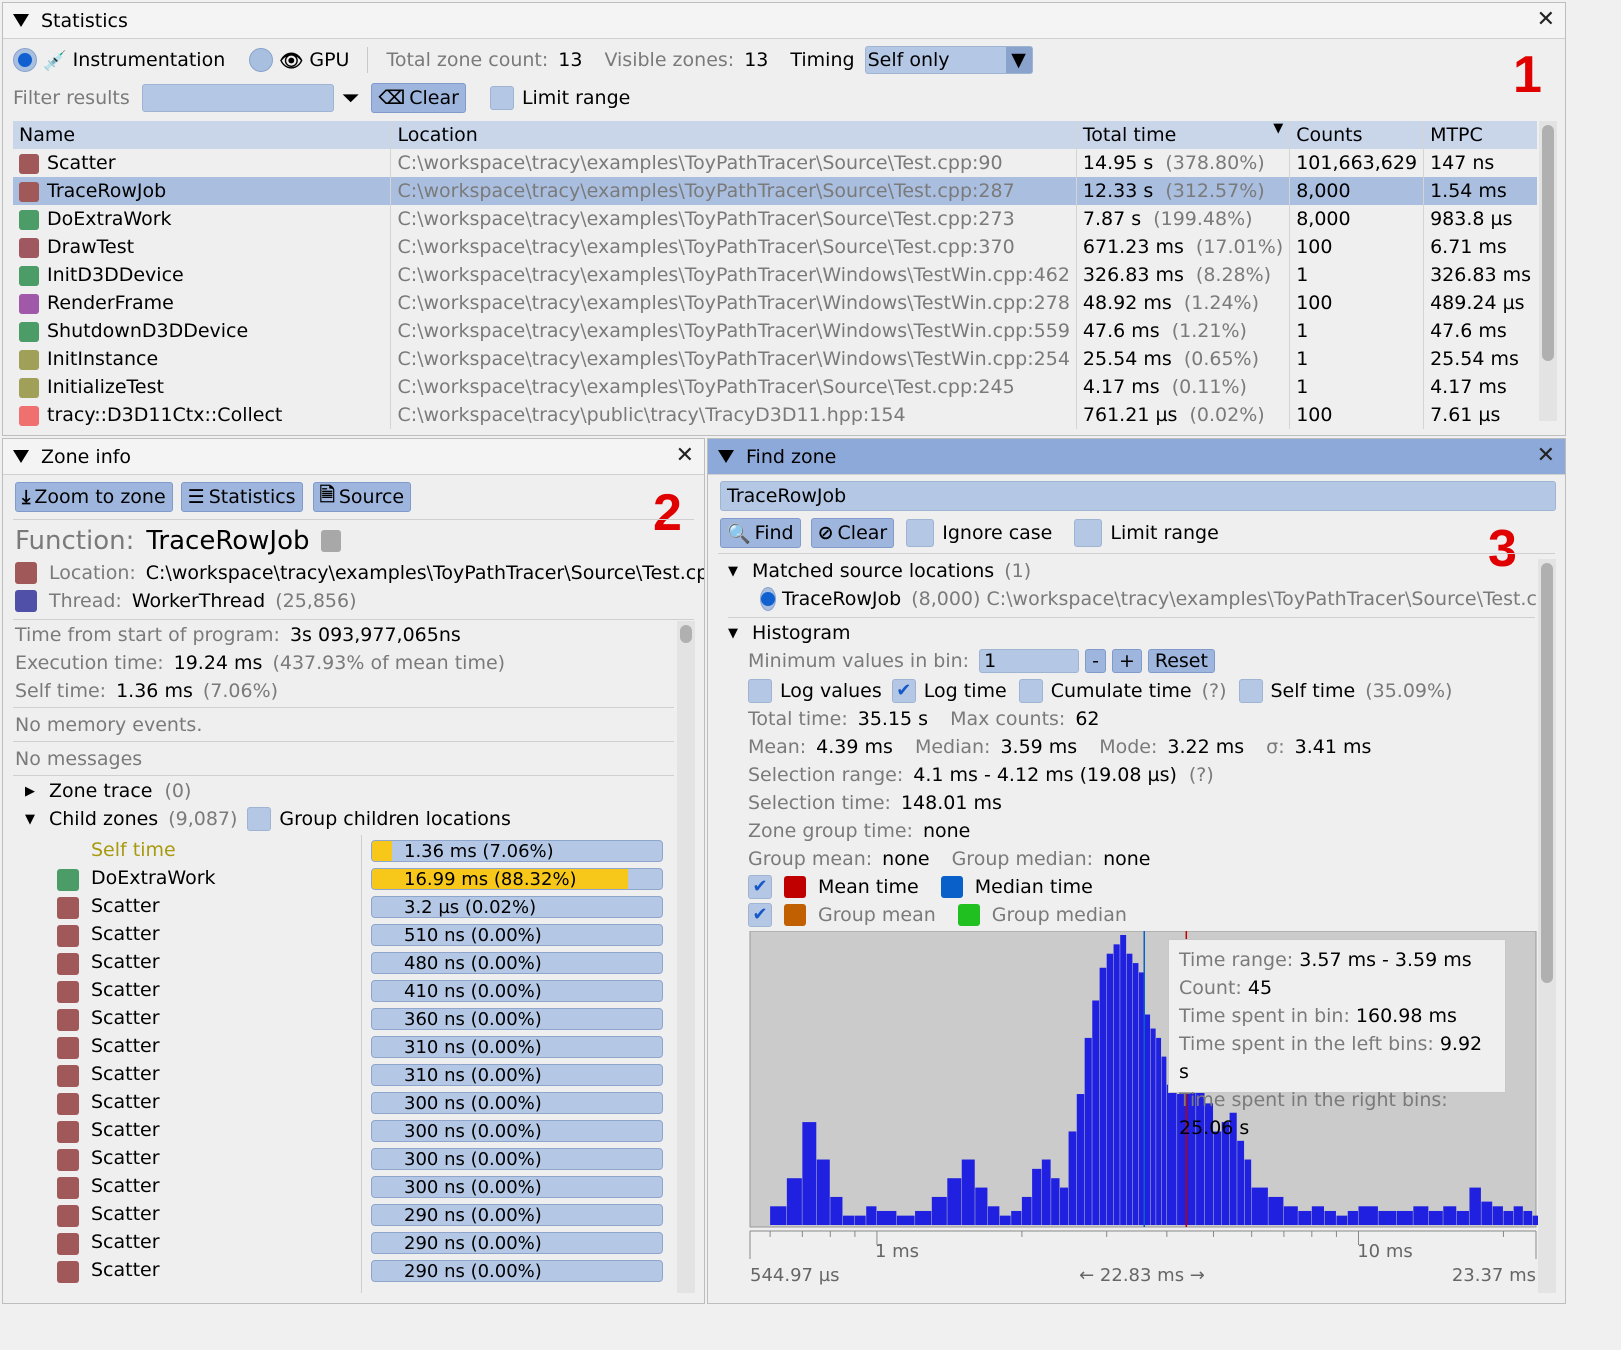  What do you see at coordinates (202, 163) in the screenshot?
I see `row-name-cell: Scatter` at bounding box center [202, 163].